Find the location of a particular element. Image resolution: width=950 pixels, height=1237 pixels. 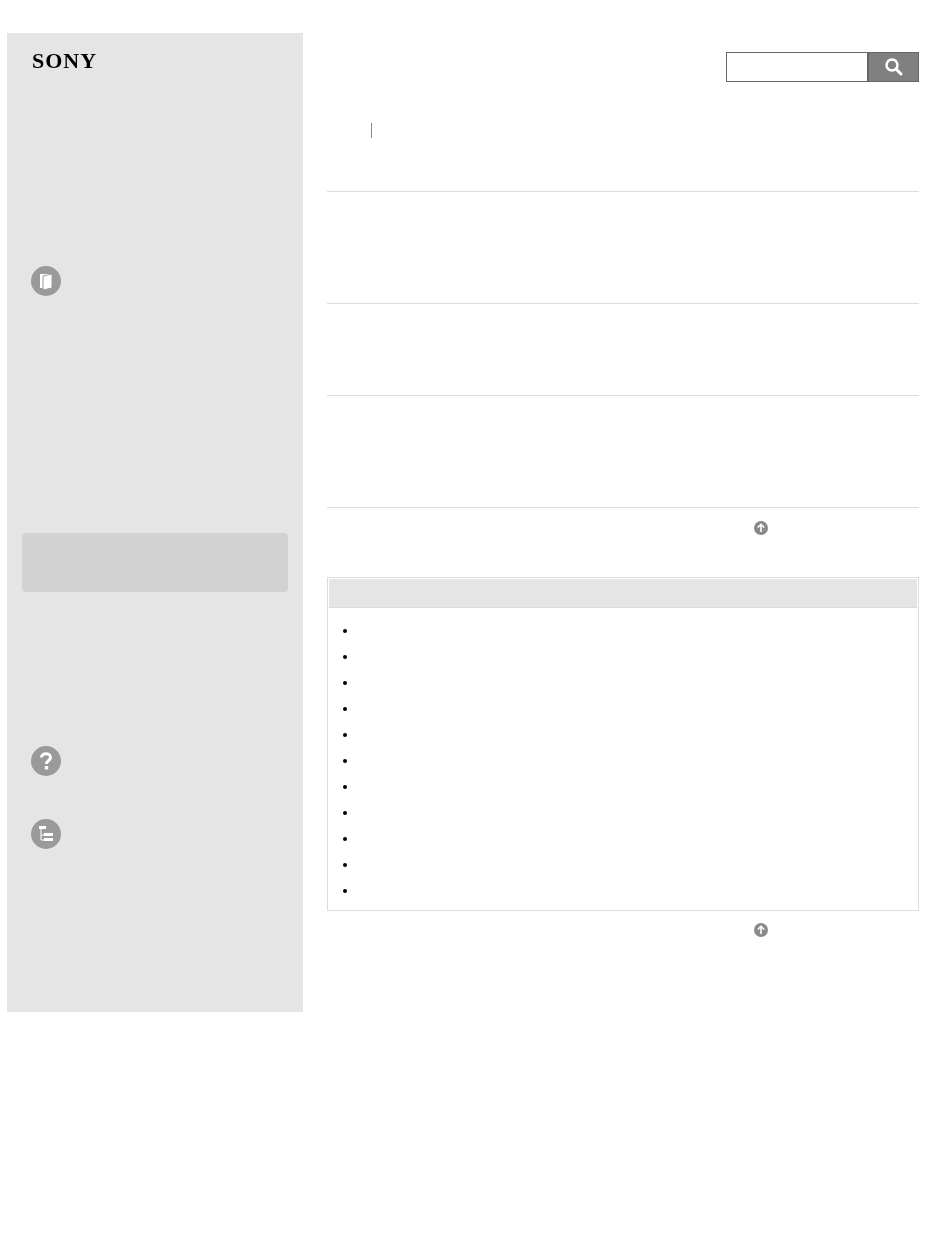

book-icon is located at coordinates (46, 281).